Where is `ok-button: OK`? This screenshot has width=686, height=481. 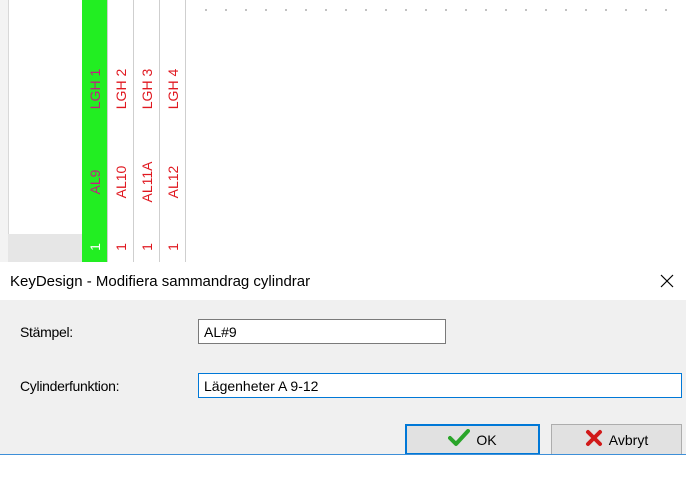 ok-button: OK is located at coordinates (472, 439).